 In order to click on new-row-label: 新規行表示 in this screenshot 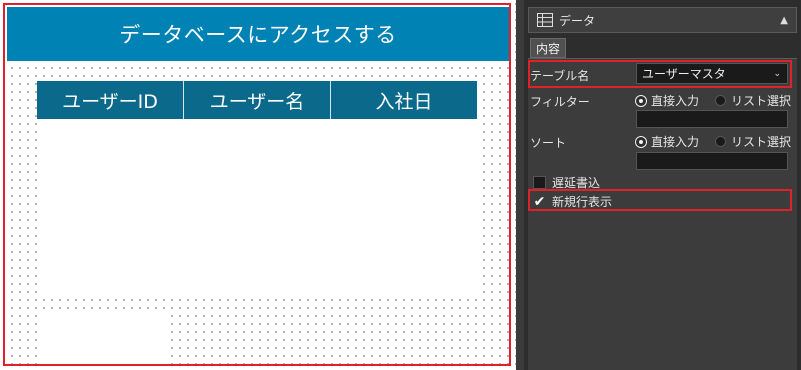, I will do `click(582, 202)`.